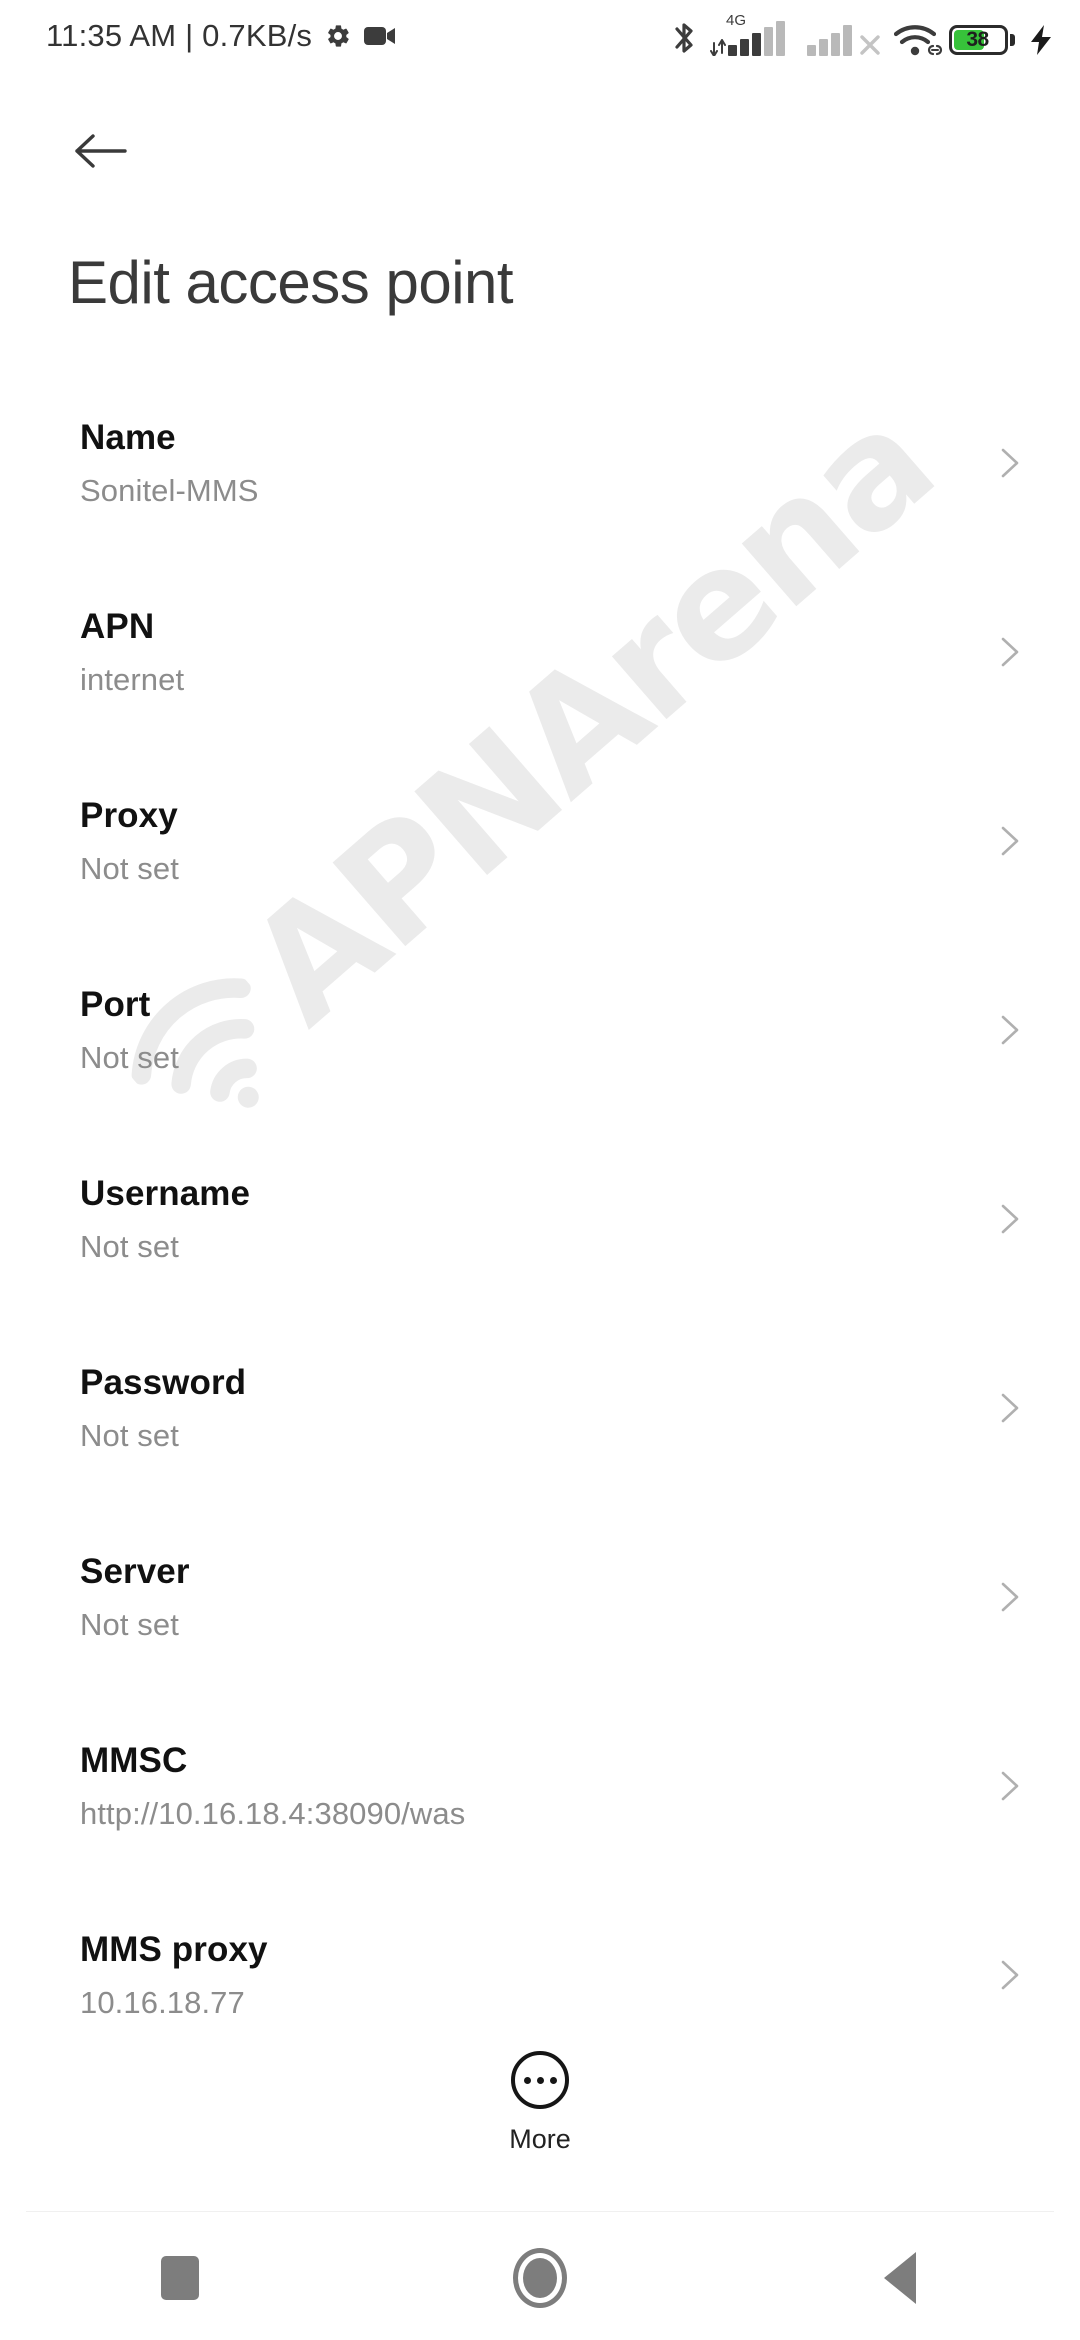 This screenshot has height=2340, width=1080. I want to click on list-item: Username Not set, so click(540, 1255).